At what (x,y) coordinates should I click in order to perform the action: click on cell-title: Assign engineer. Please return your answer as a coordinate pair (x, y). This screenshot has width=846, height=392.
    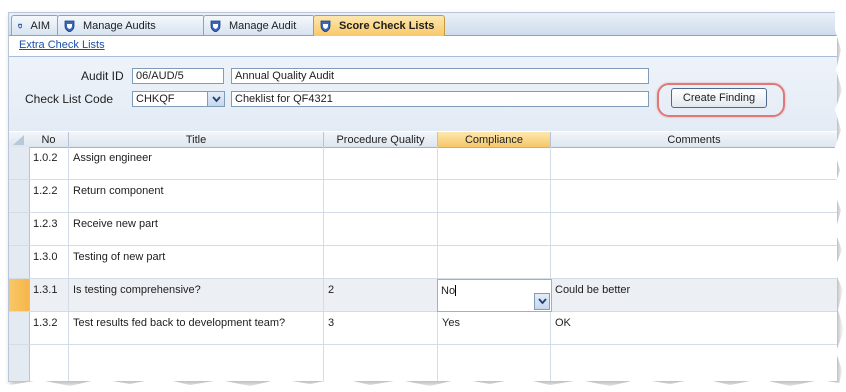
    Looking at the image, I should click on (196, 163).